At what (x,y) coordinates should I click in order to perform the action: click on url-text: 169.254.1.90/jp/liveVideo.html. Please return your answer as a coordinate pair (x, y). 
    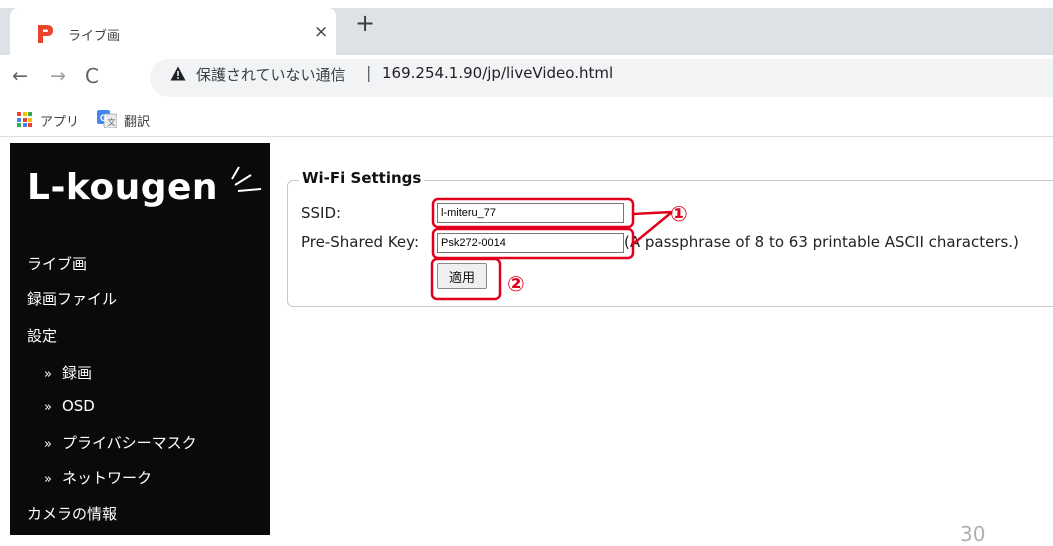
    Looking at the image, I should click on (497, 73).